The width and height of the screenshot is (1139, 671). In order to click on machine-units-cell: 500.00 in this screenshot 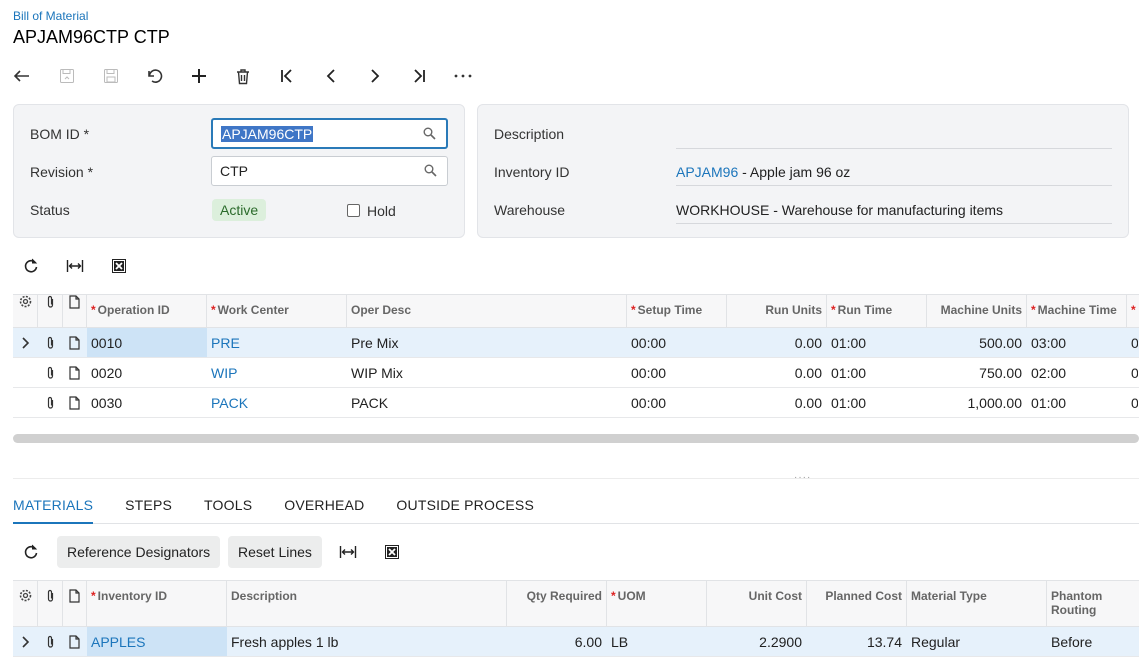, I will do `click(977, 342)`.